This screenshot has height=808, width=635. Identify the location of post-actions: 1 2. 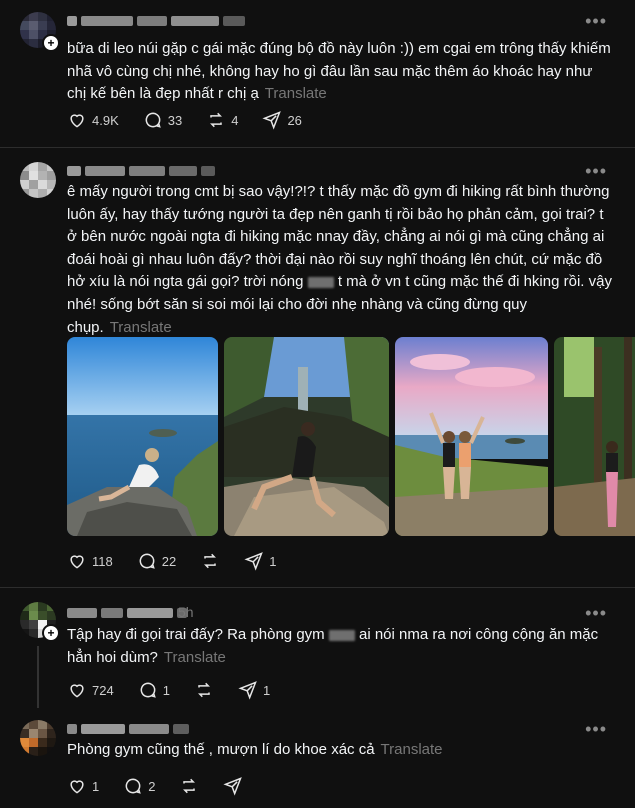
(167, 786).